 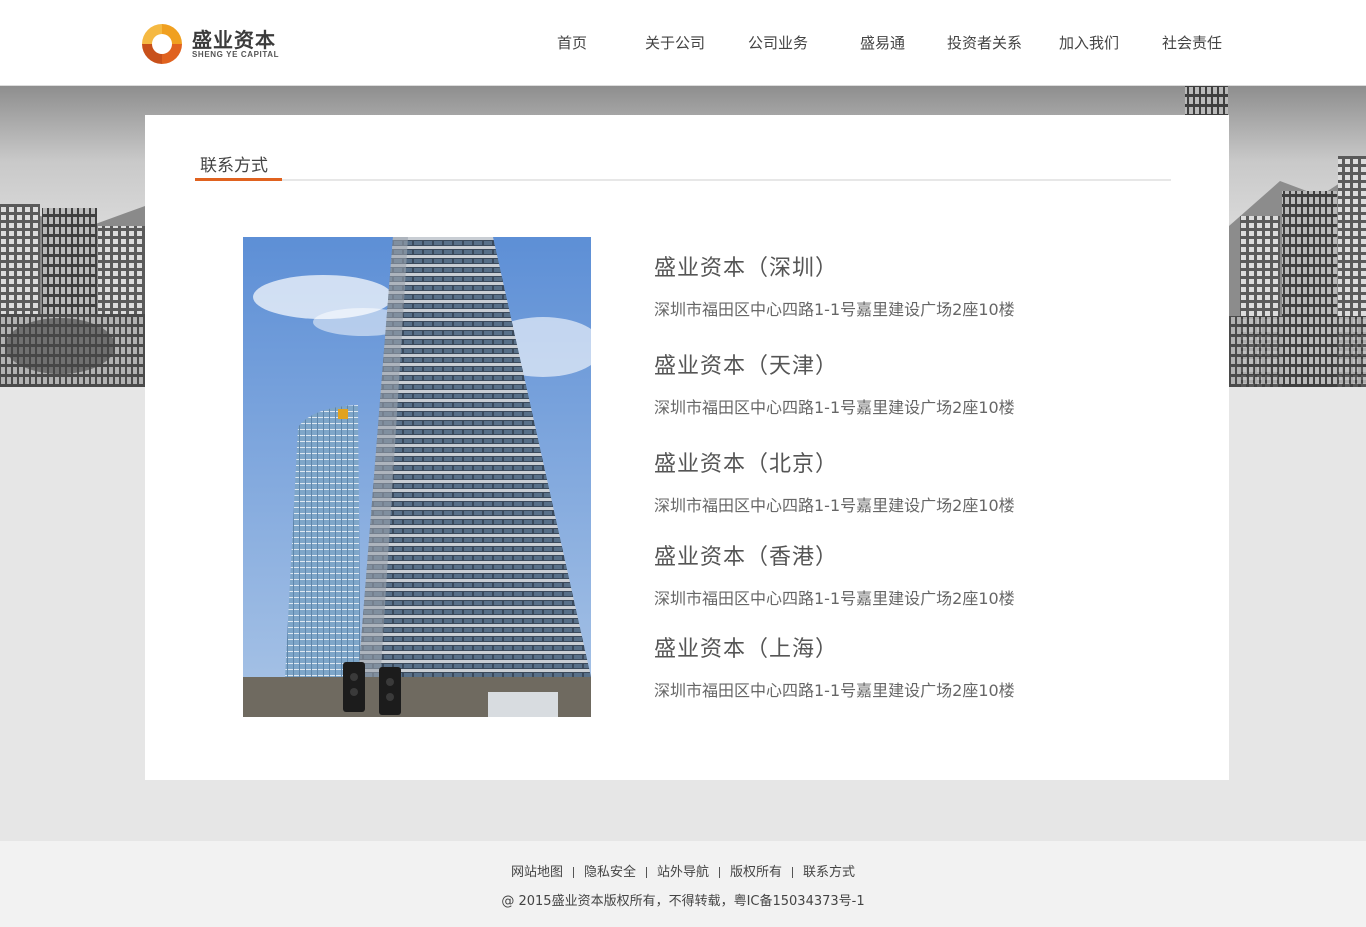 What do you see at coordinates (238, 179) in the screenshot?
I see `title-accent-bar` at bounding box center [238, 179].